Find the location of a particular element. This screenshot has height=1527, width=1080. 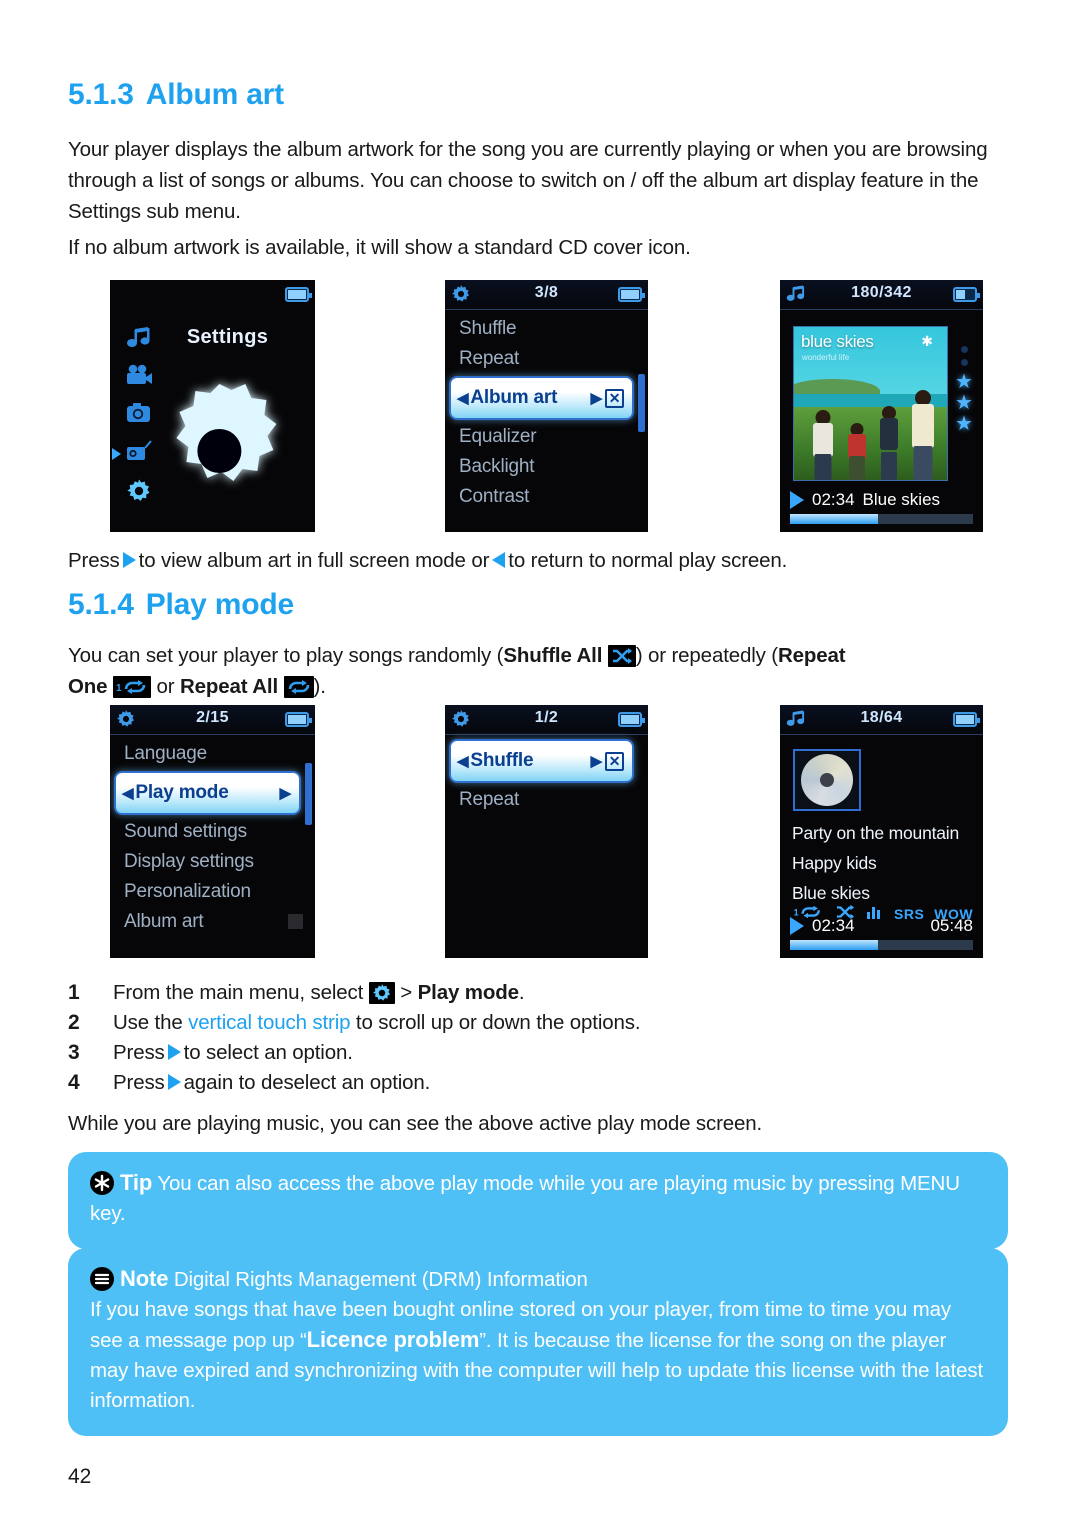

menu-item: Shuffle is located at coordinates (546, 329).